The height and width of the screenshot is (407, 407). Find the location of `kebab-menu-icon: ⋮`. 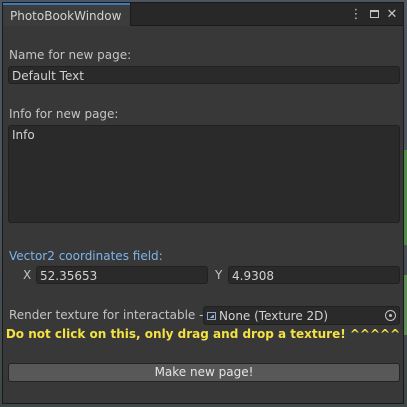

kebab-menu-icon: ⋮ is located at coordinates (356, 14).